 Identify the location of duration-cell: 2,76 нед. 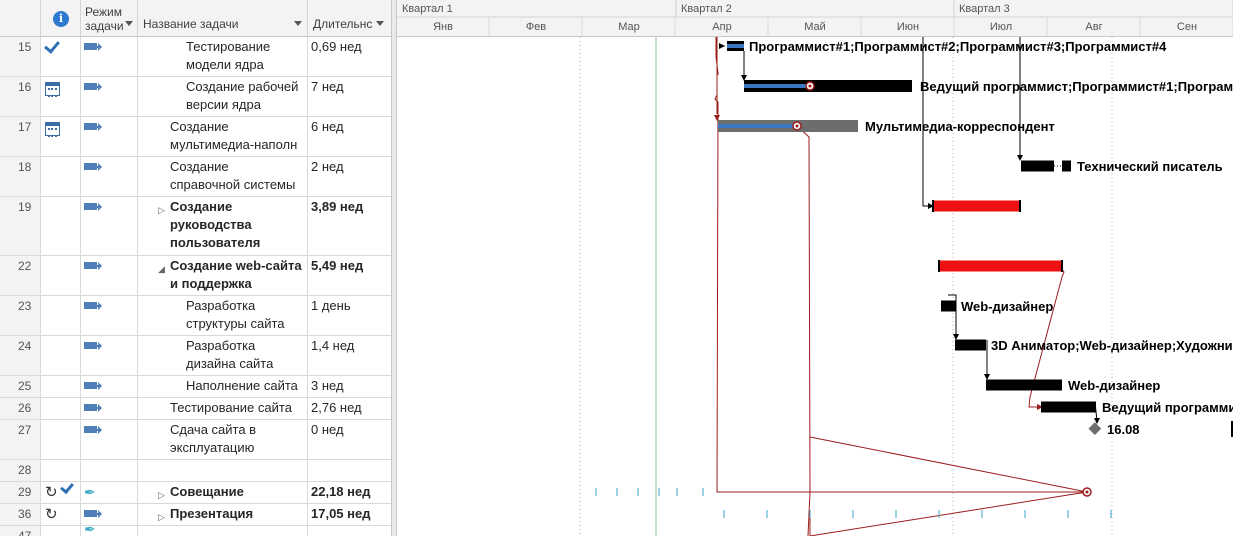
(349, 408).